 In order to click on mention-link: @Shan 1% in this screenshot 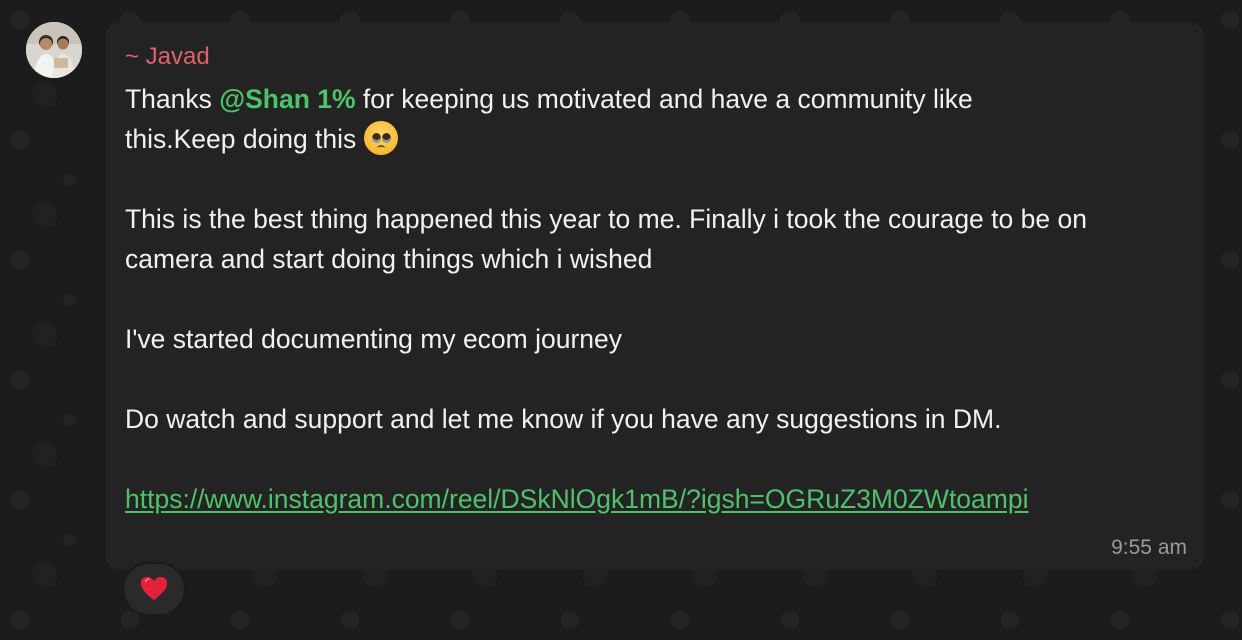, I will do `click(287, 99)`.